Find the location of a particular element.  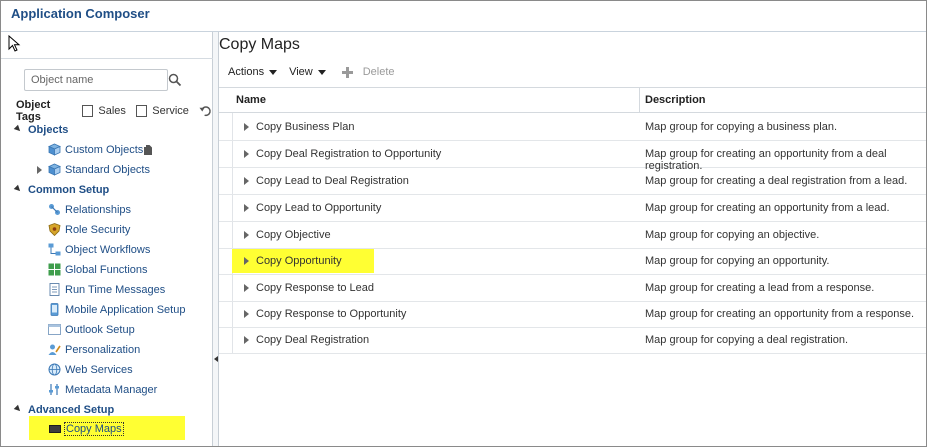

relationships-icon is located at coordinates (54, 209).